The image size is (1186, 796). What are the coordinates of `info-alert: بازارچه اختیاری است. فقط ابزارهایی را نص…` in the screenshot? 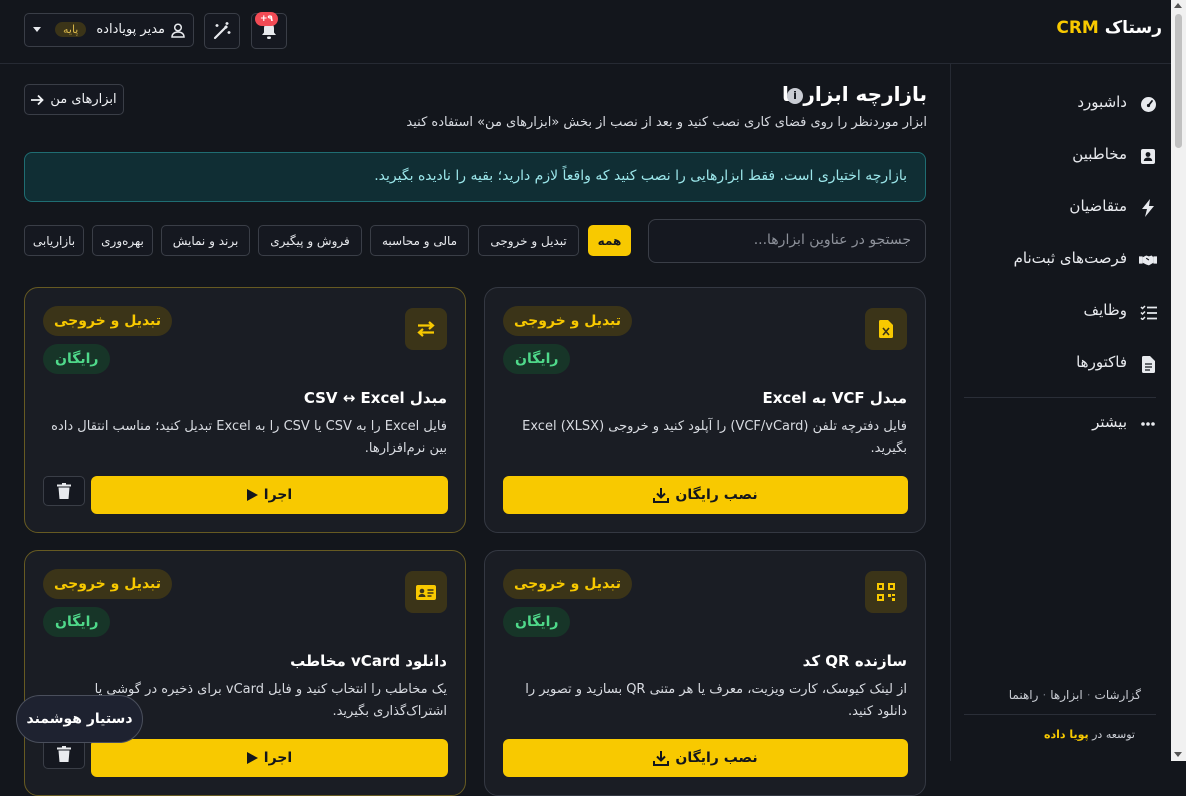 It's located at (475, 177).